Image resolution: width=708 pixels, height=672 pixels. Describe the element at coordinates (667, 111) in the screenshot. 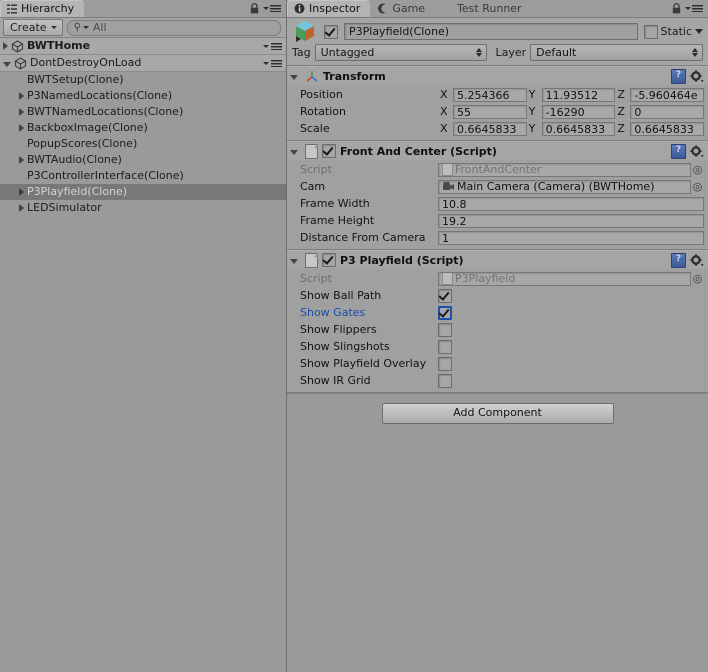

I see `axis-z-input: 0` at that location.